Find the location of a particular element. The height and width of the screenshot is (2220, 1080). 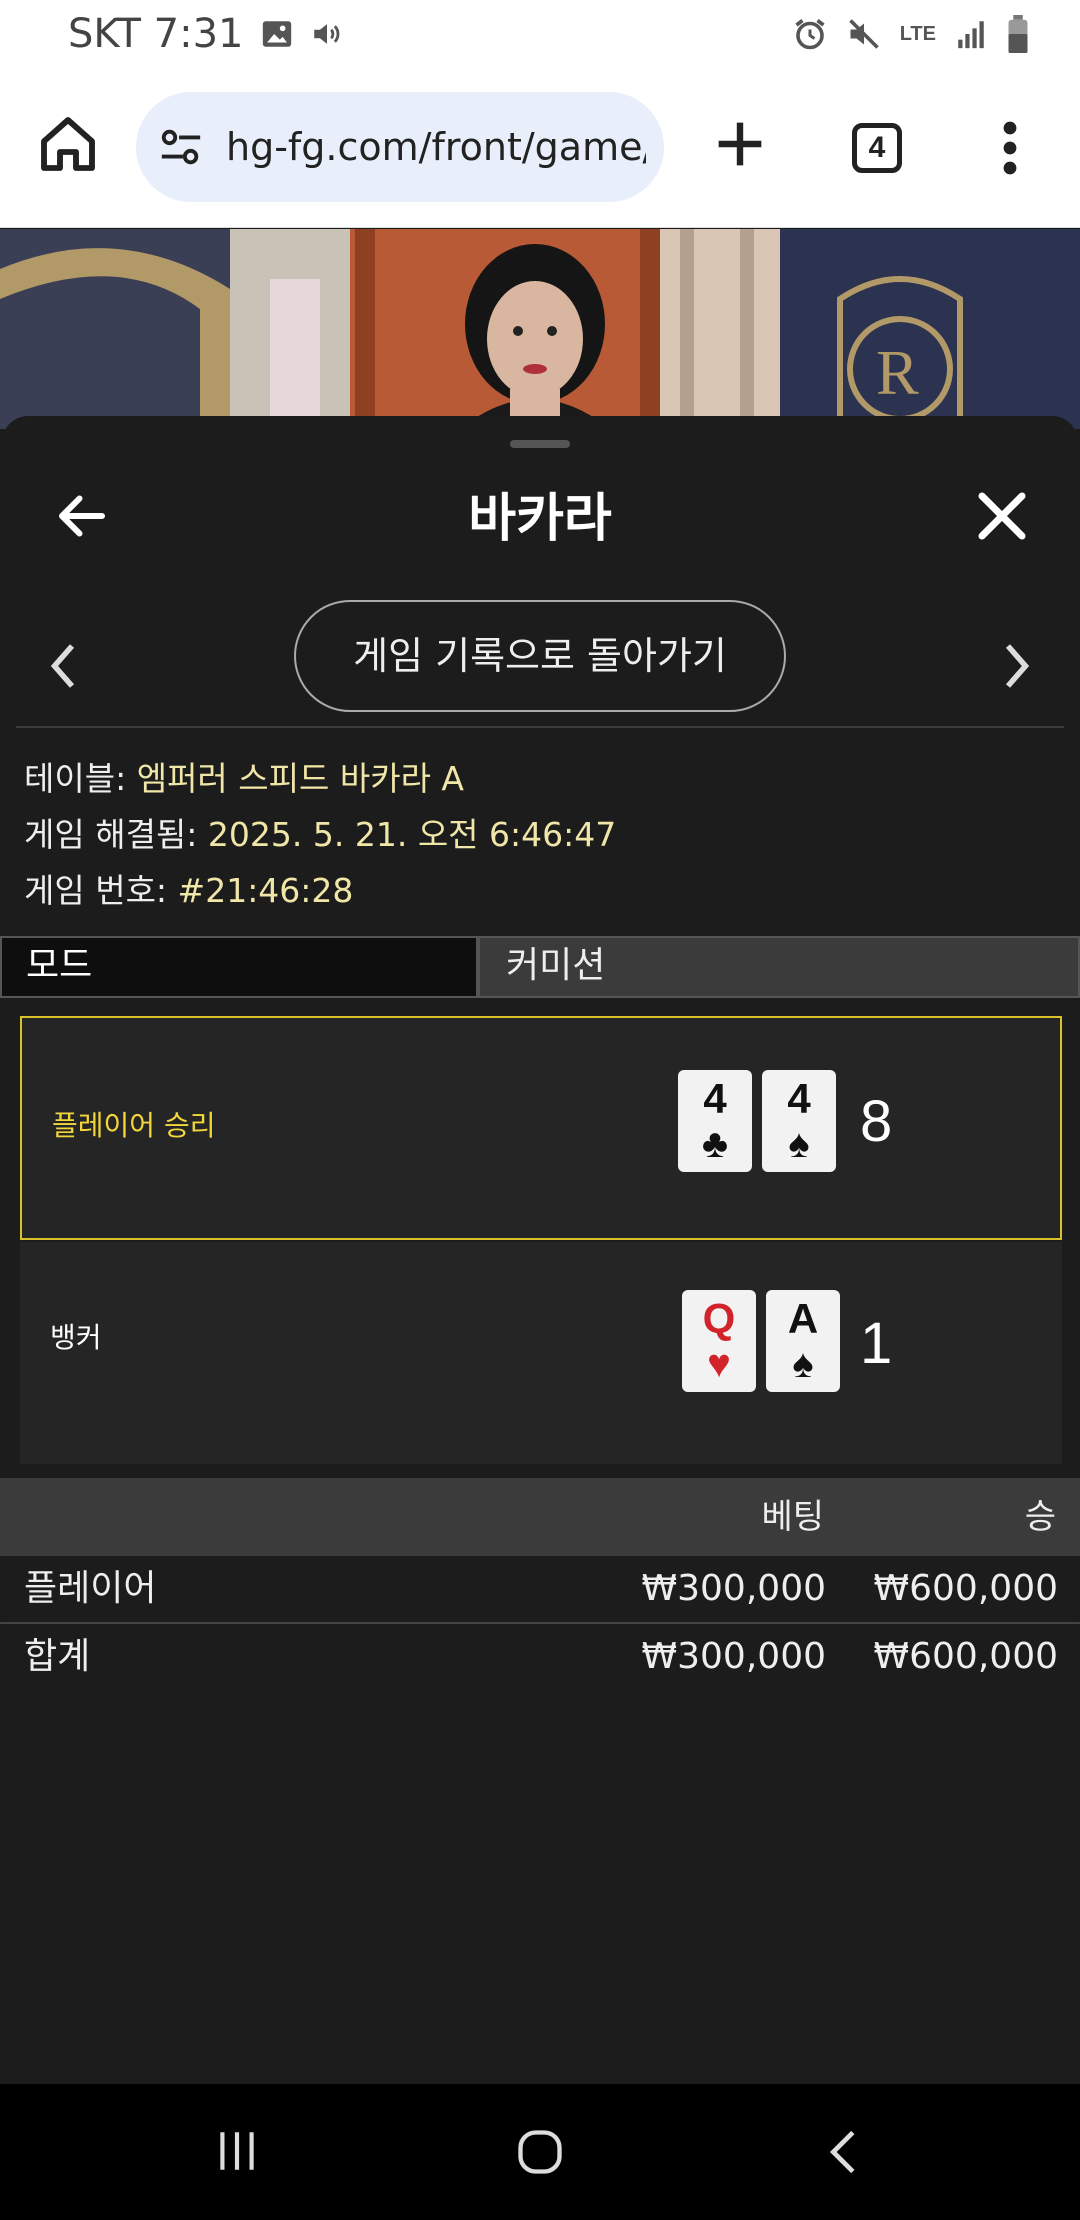

home-icon is located at coordinates (68, 144).